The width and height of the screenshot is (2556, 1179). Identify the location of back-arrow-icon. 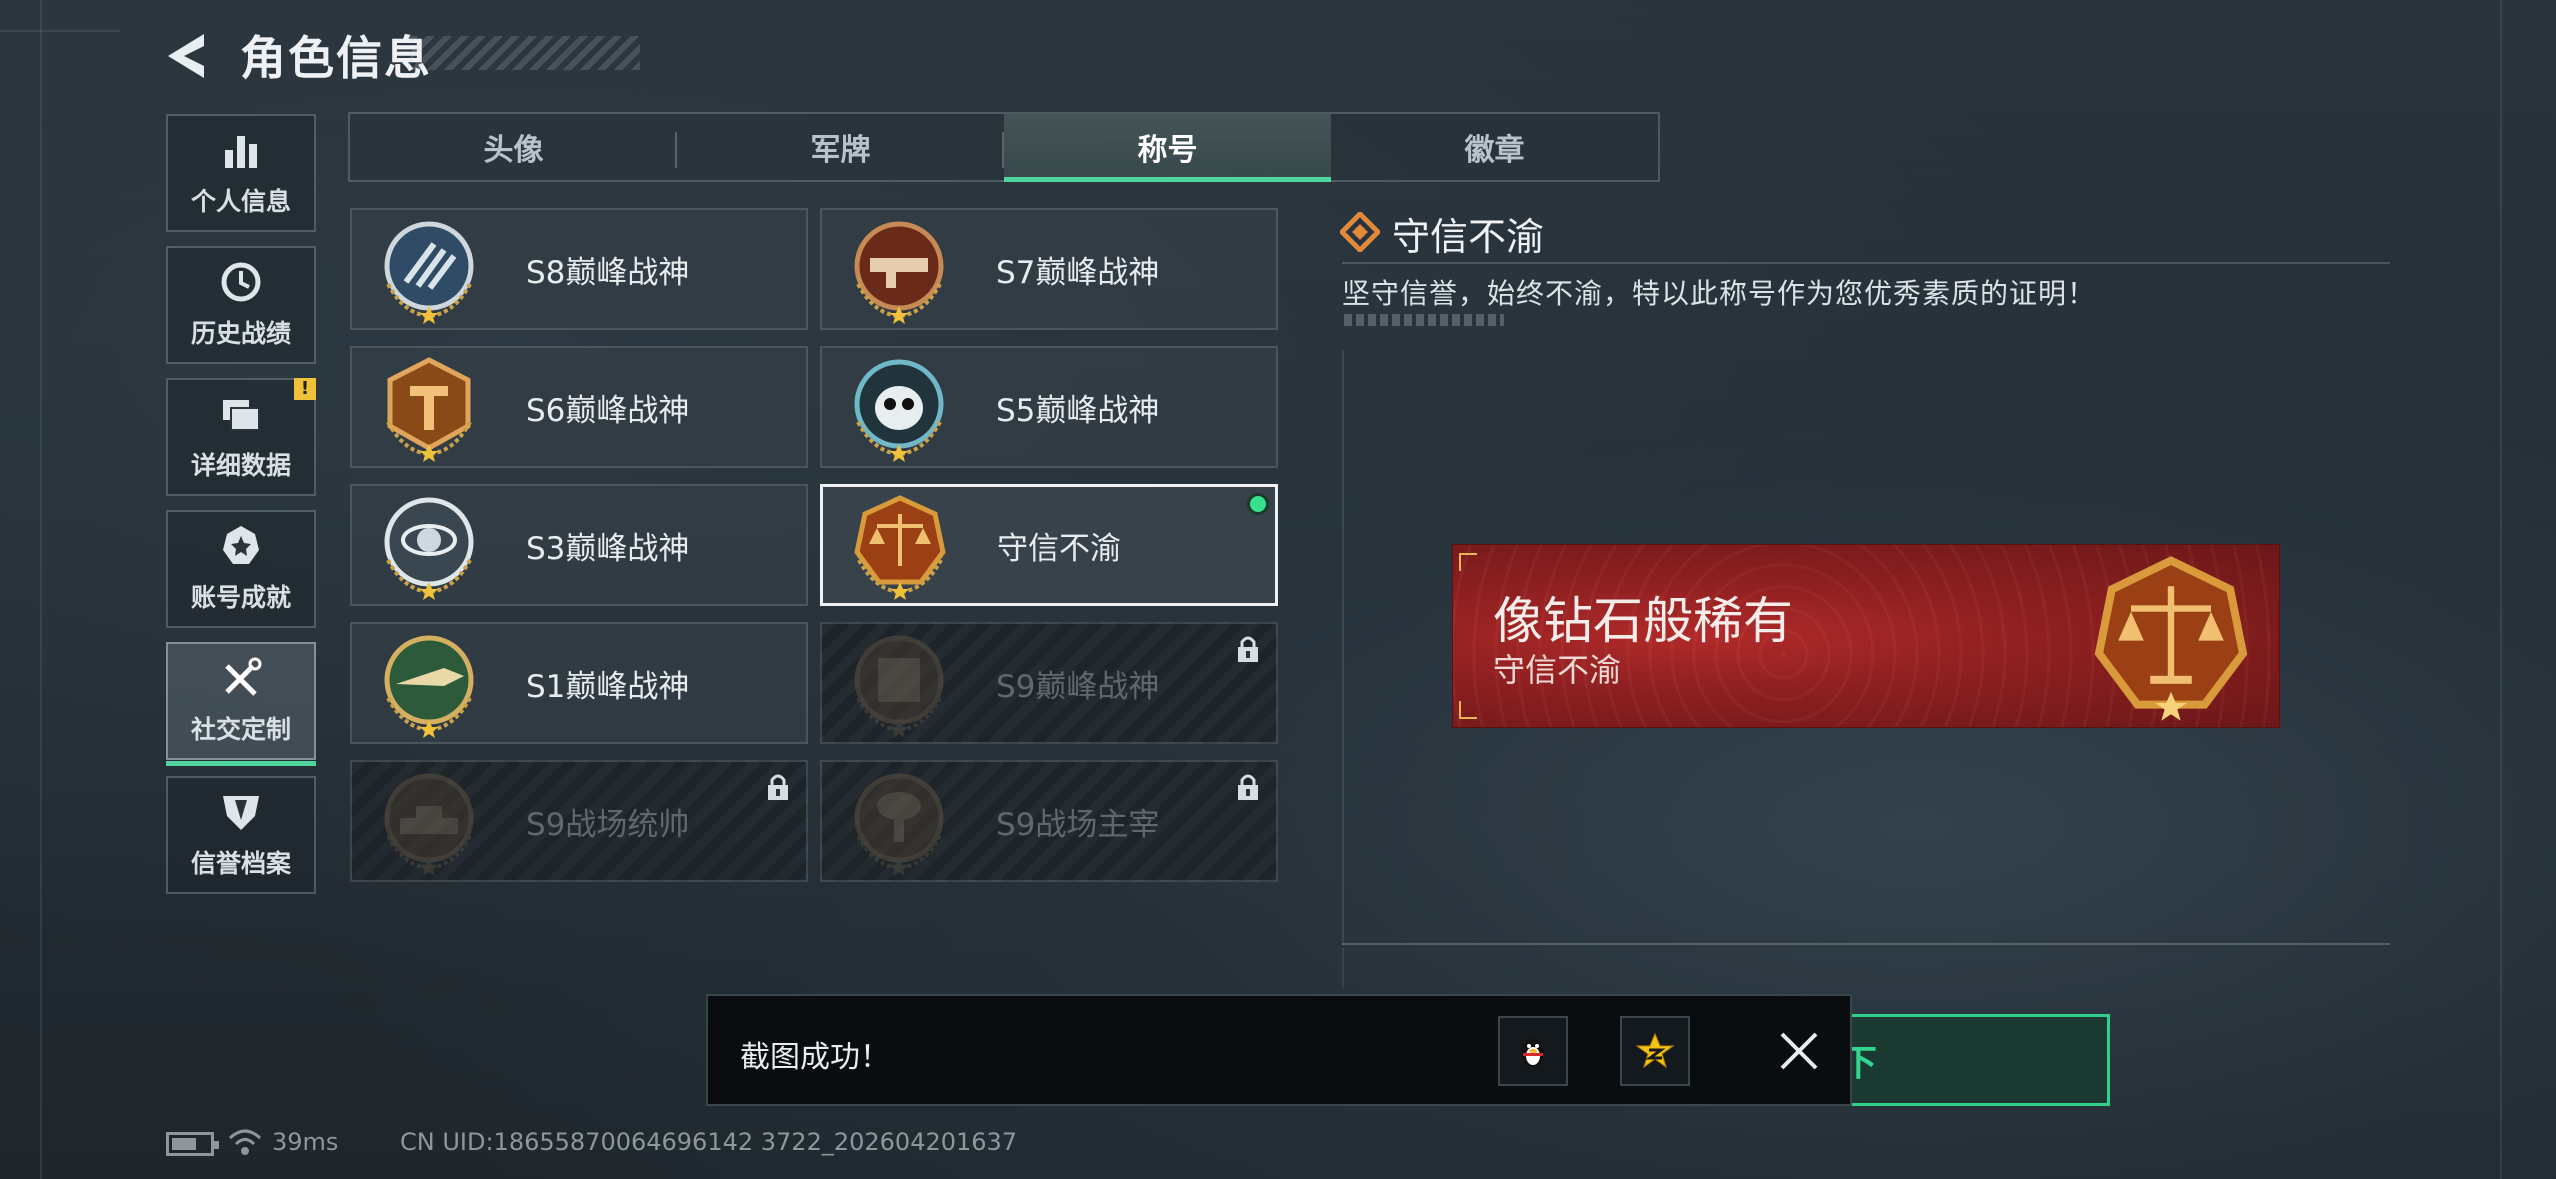
(188, 56).